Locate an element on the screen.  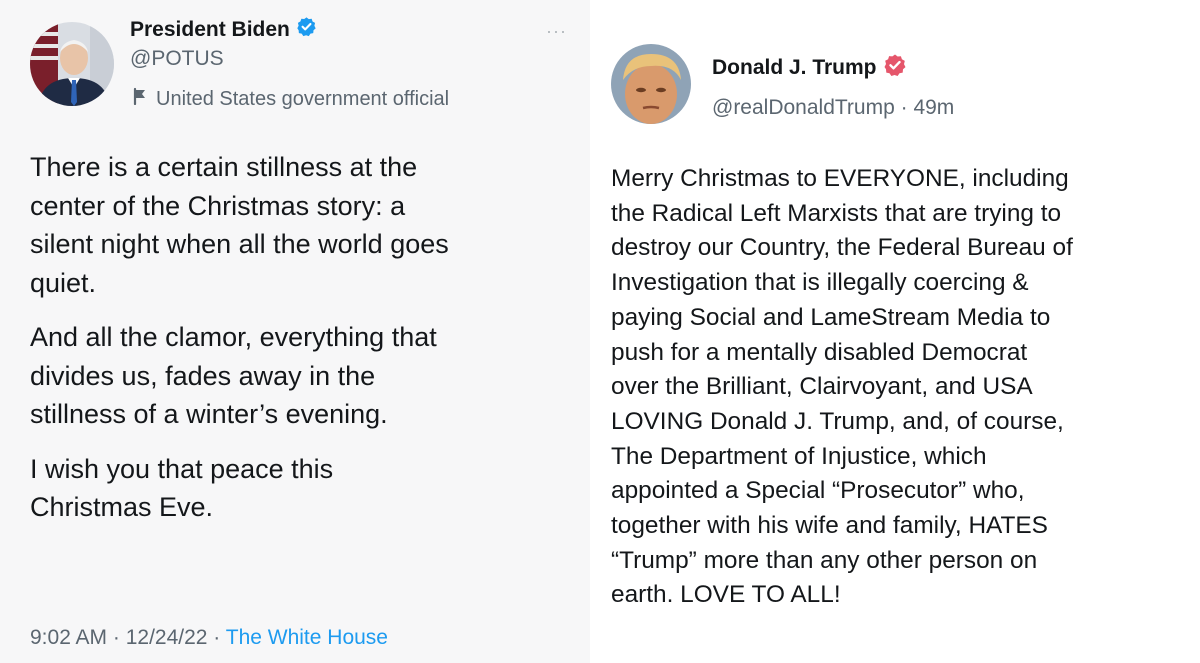
trump-display-name: Donald J. Trump is located at coordinates (809, 68).